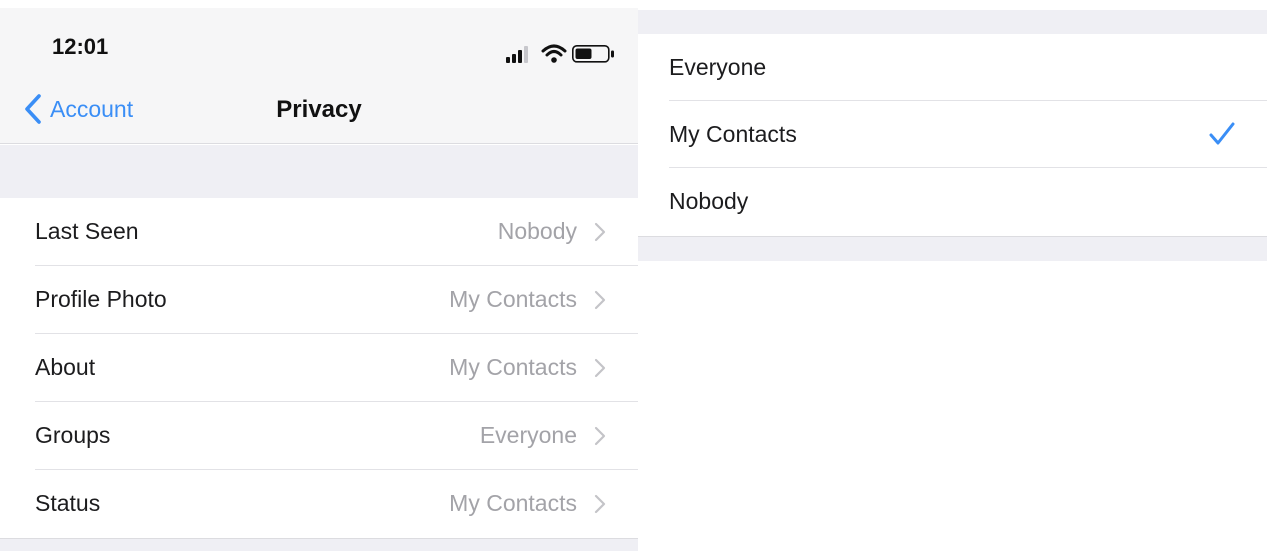 The image size is (1267, 551). I want to click on setting-label: Last Seen, so click(87, 231).